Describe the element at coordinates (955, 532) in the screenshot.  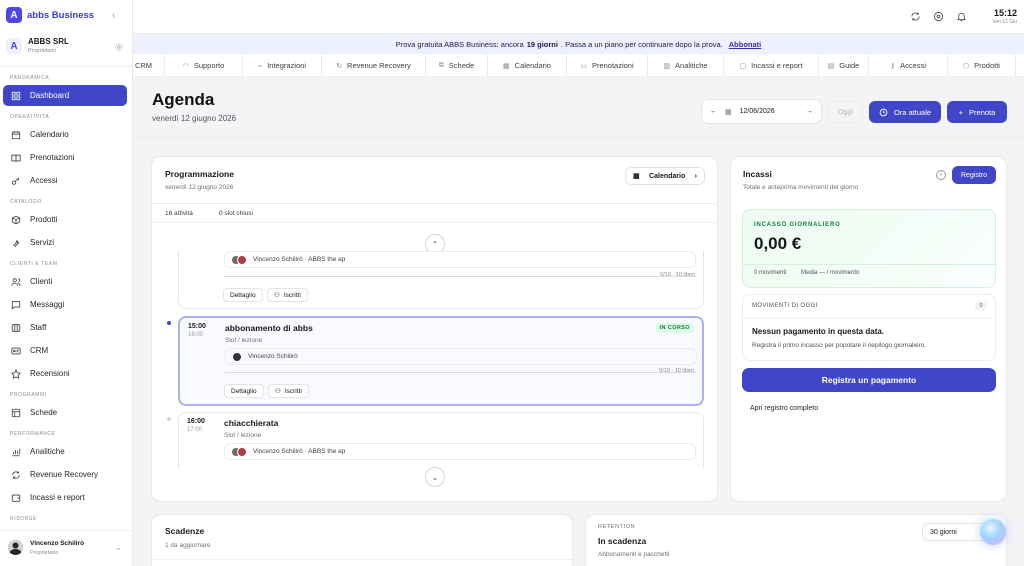
I see `range-select: 30 giorni` at that location.